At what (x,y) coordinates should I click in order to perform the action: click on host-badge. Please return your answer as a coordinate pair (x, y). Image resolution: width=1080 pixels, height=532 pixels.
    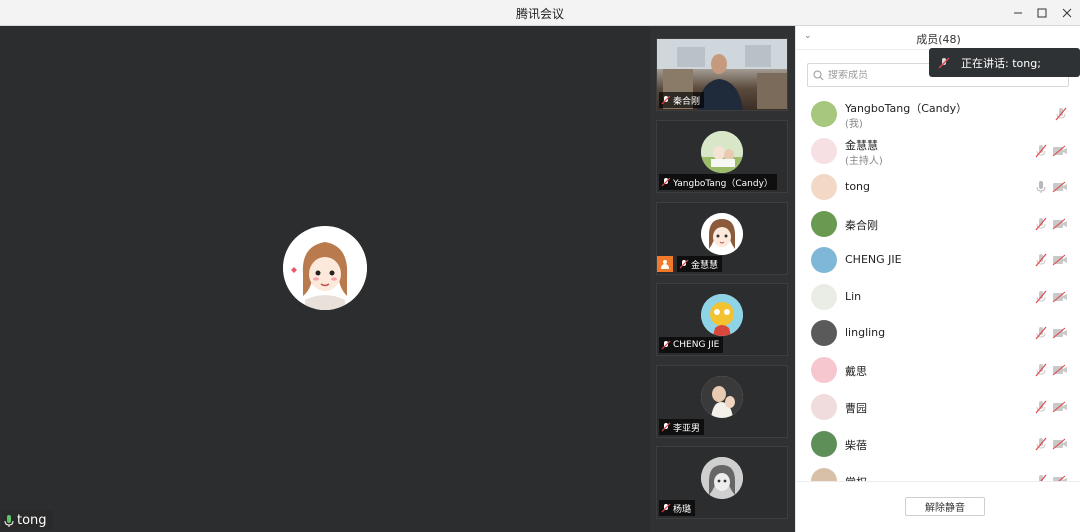
    Looking at the image, I should click on (665, 264).